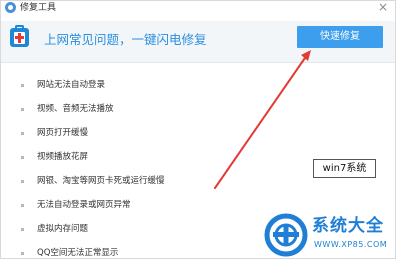 The width and height of the screenshot is (396, 259). Describe the element at coordinates (198, 7) in the screenshot. I see `title-bar: 修复工具 ×` at that location.